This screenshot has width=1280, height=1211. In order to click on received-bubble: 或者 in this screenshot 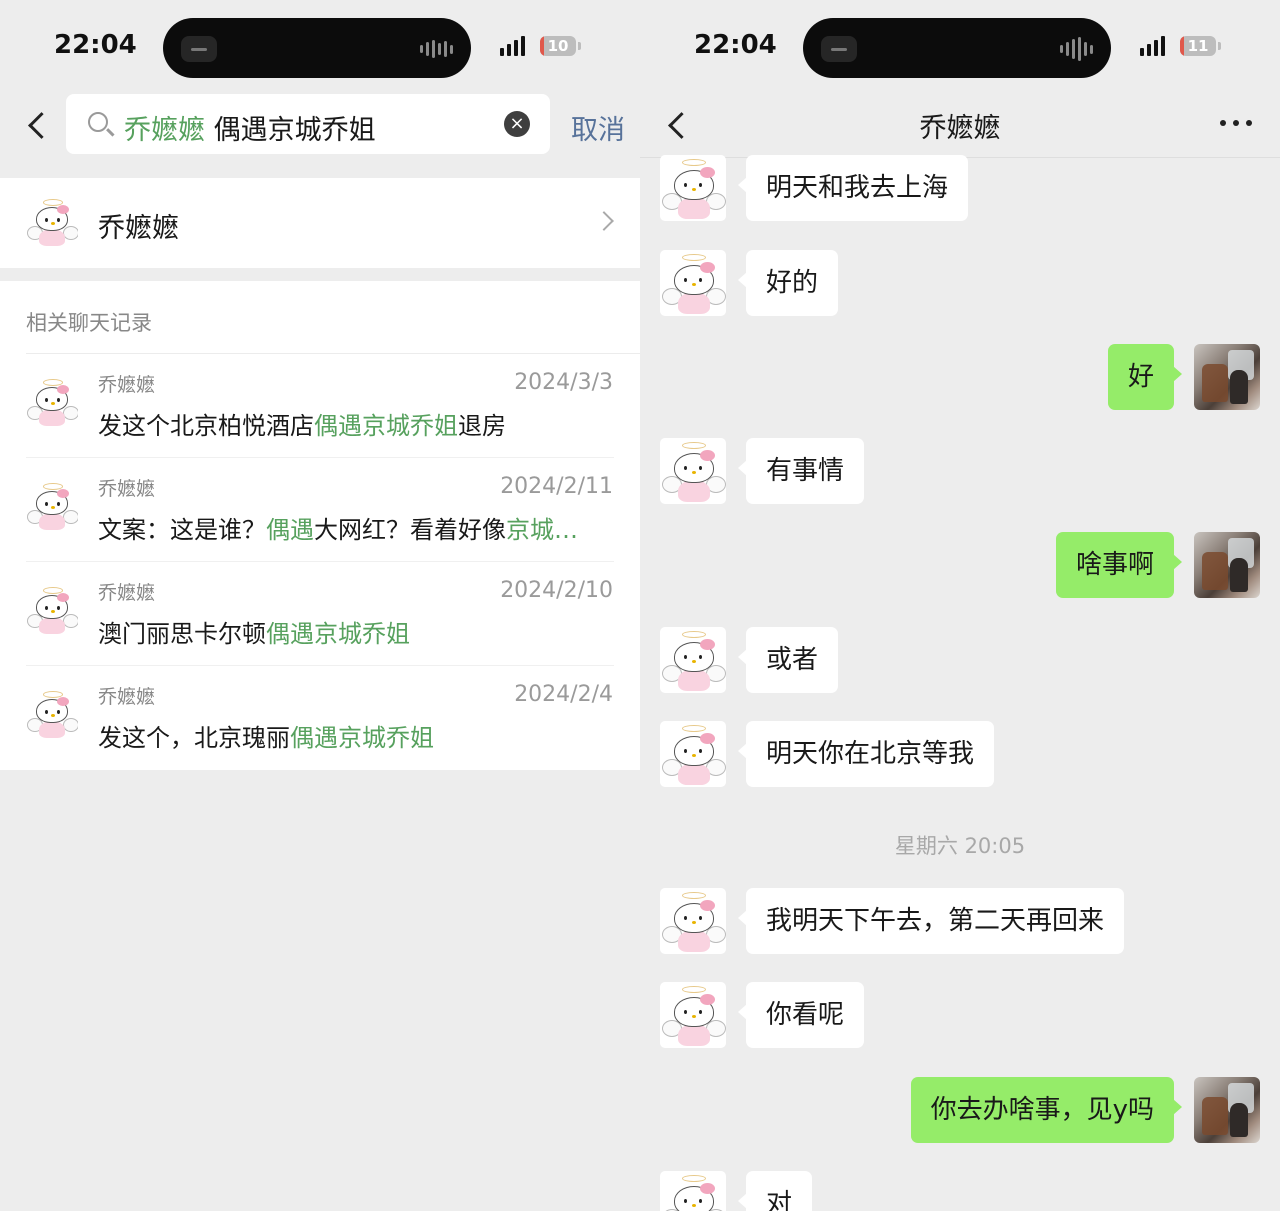, I will do `click(788, 660)`.